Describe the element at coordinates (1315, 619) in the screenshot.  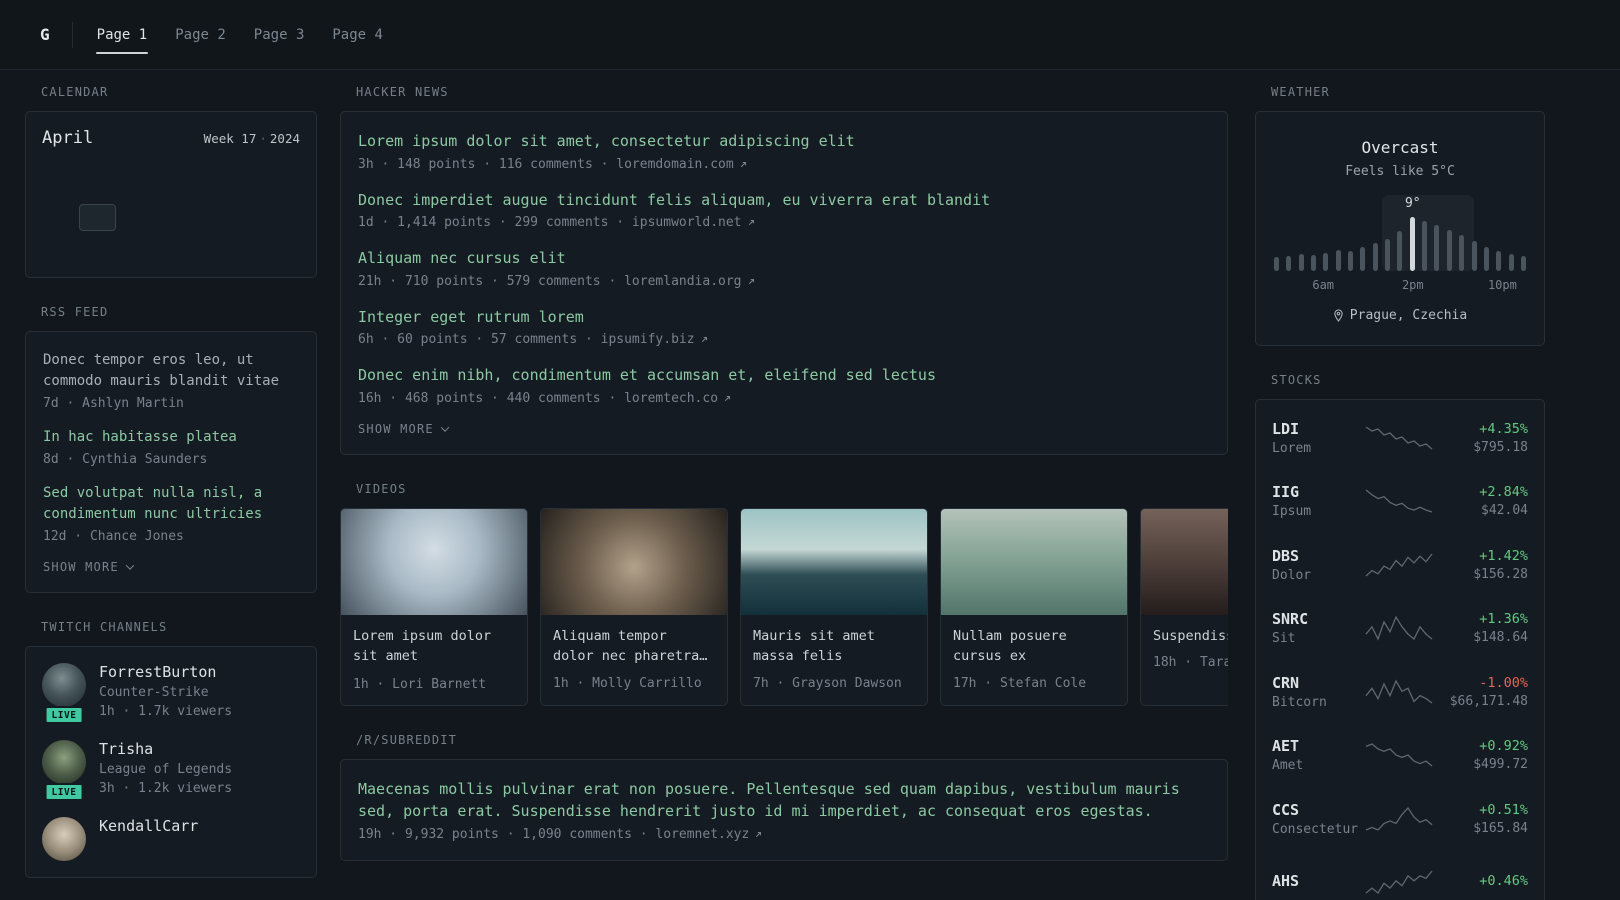
I see `stock-symbol: SNRC` at that location.